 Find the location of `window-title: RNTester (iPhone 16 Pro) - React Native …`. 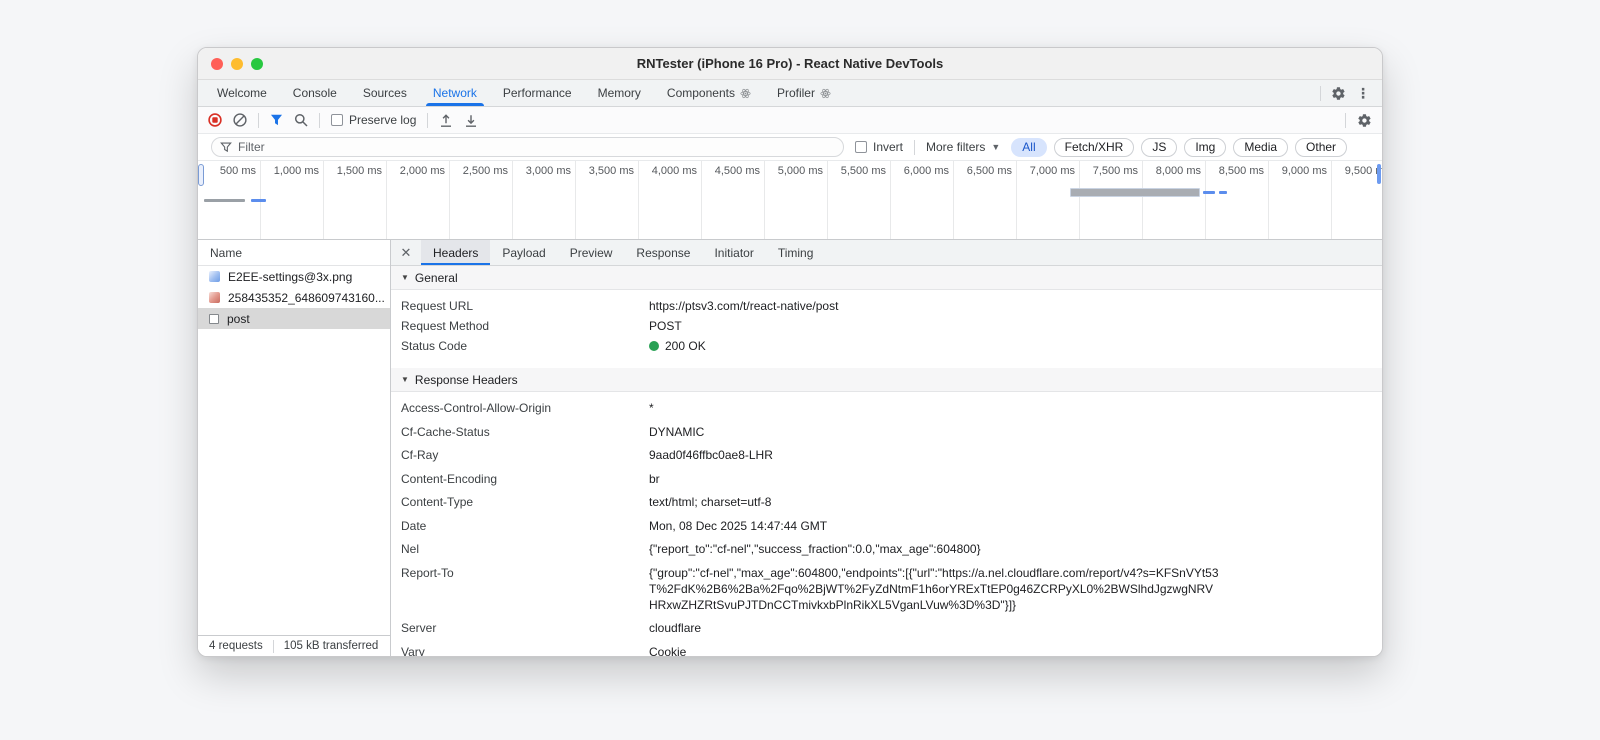

window-title: RNTester (iPhone 16 Pro) - React Native … is located at coordinates (790, 63).